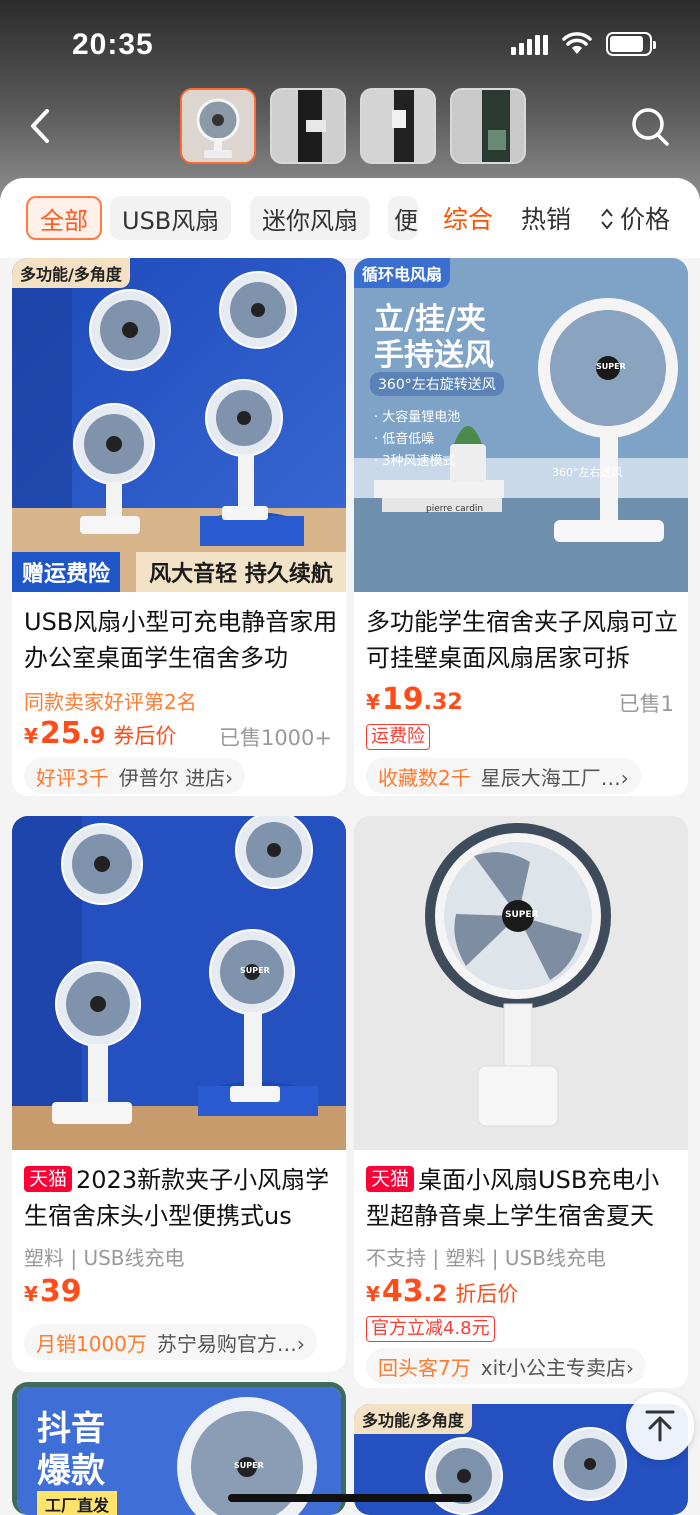 The width and height of the screenshot is (700, 1515). I want to click on book-label: pierre cardin, so click(455, 509).